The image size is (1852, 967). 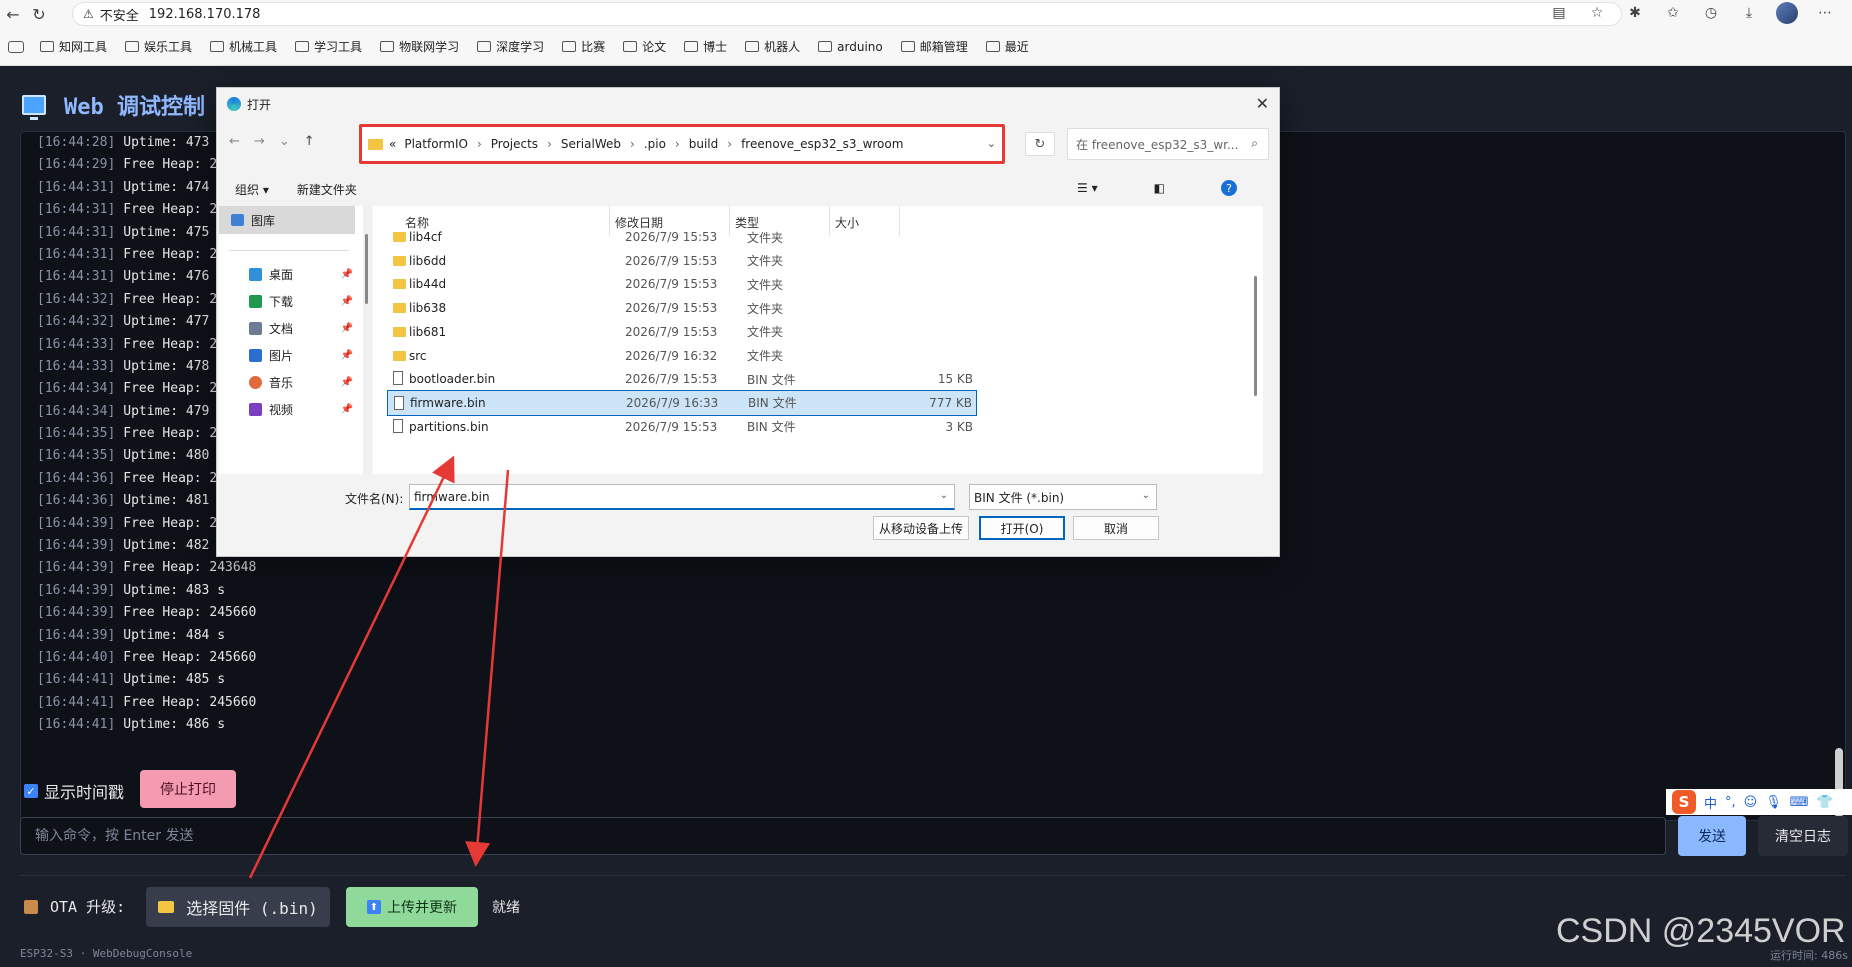 What do you see at coordinates (304, 355) in the screenshot?
I see `sidebar-item-pictures: 图片 📌` at bounding box center [304, 355].